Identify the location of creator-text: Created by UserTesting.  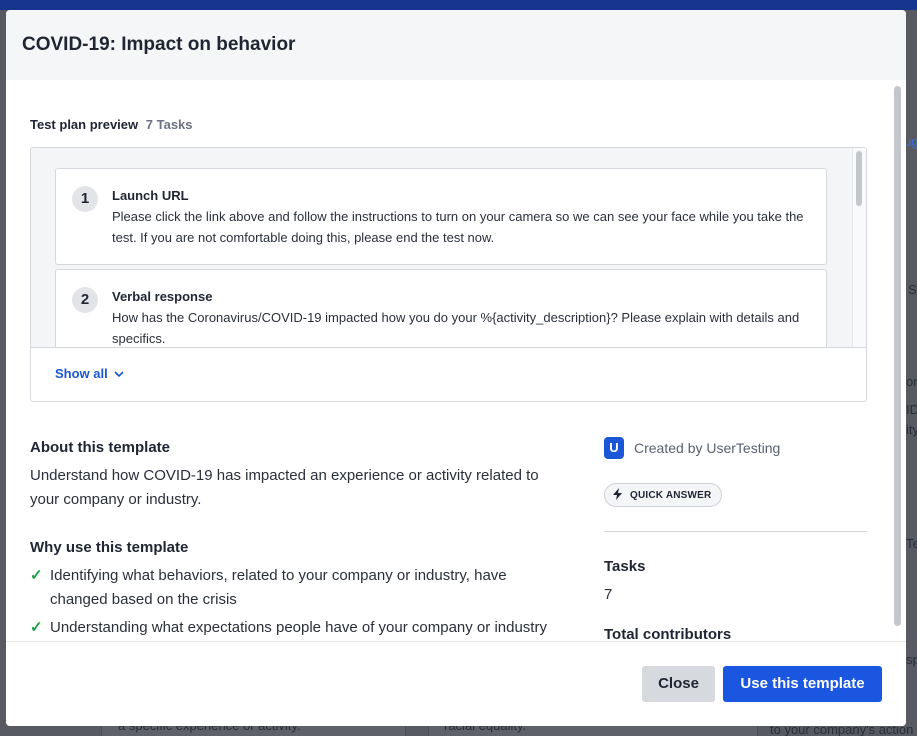
(707, 448).